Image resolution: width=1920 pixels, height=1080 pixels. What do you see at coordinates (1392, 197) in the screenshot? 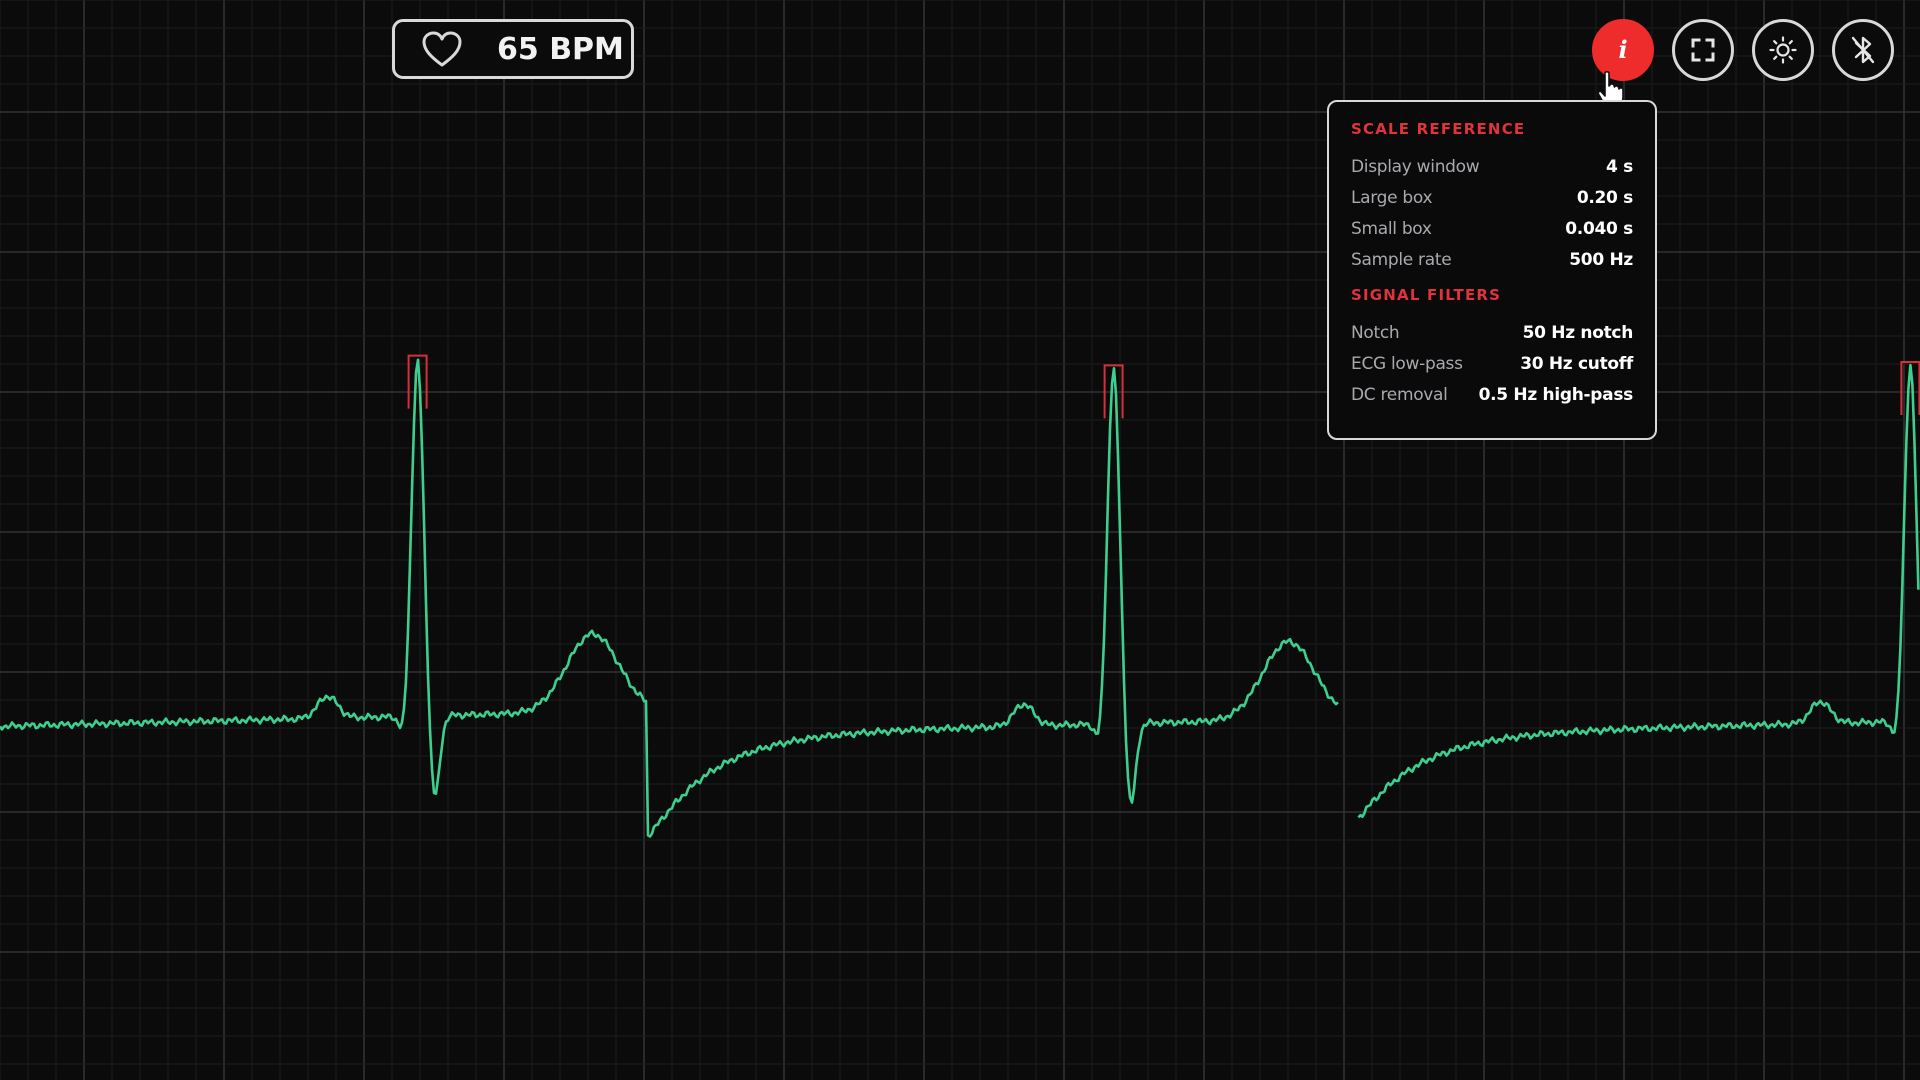
I see `row-label: Large box` at bounding box center [1392, 197].